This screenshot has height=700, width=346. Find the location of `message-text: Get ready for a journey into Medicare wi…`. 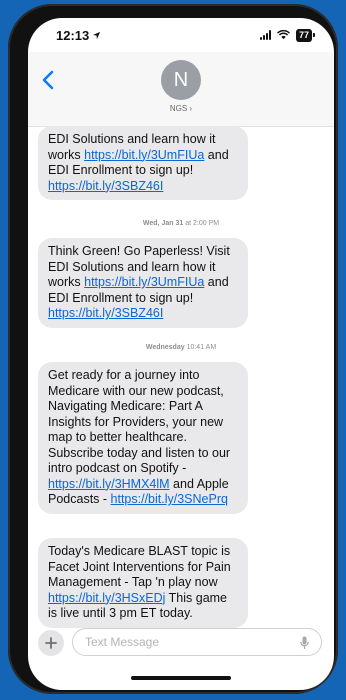

message-text: Get ready for a journey into Medicare wi… is located at coordinates (139, 421).